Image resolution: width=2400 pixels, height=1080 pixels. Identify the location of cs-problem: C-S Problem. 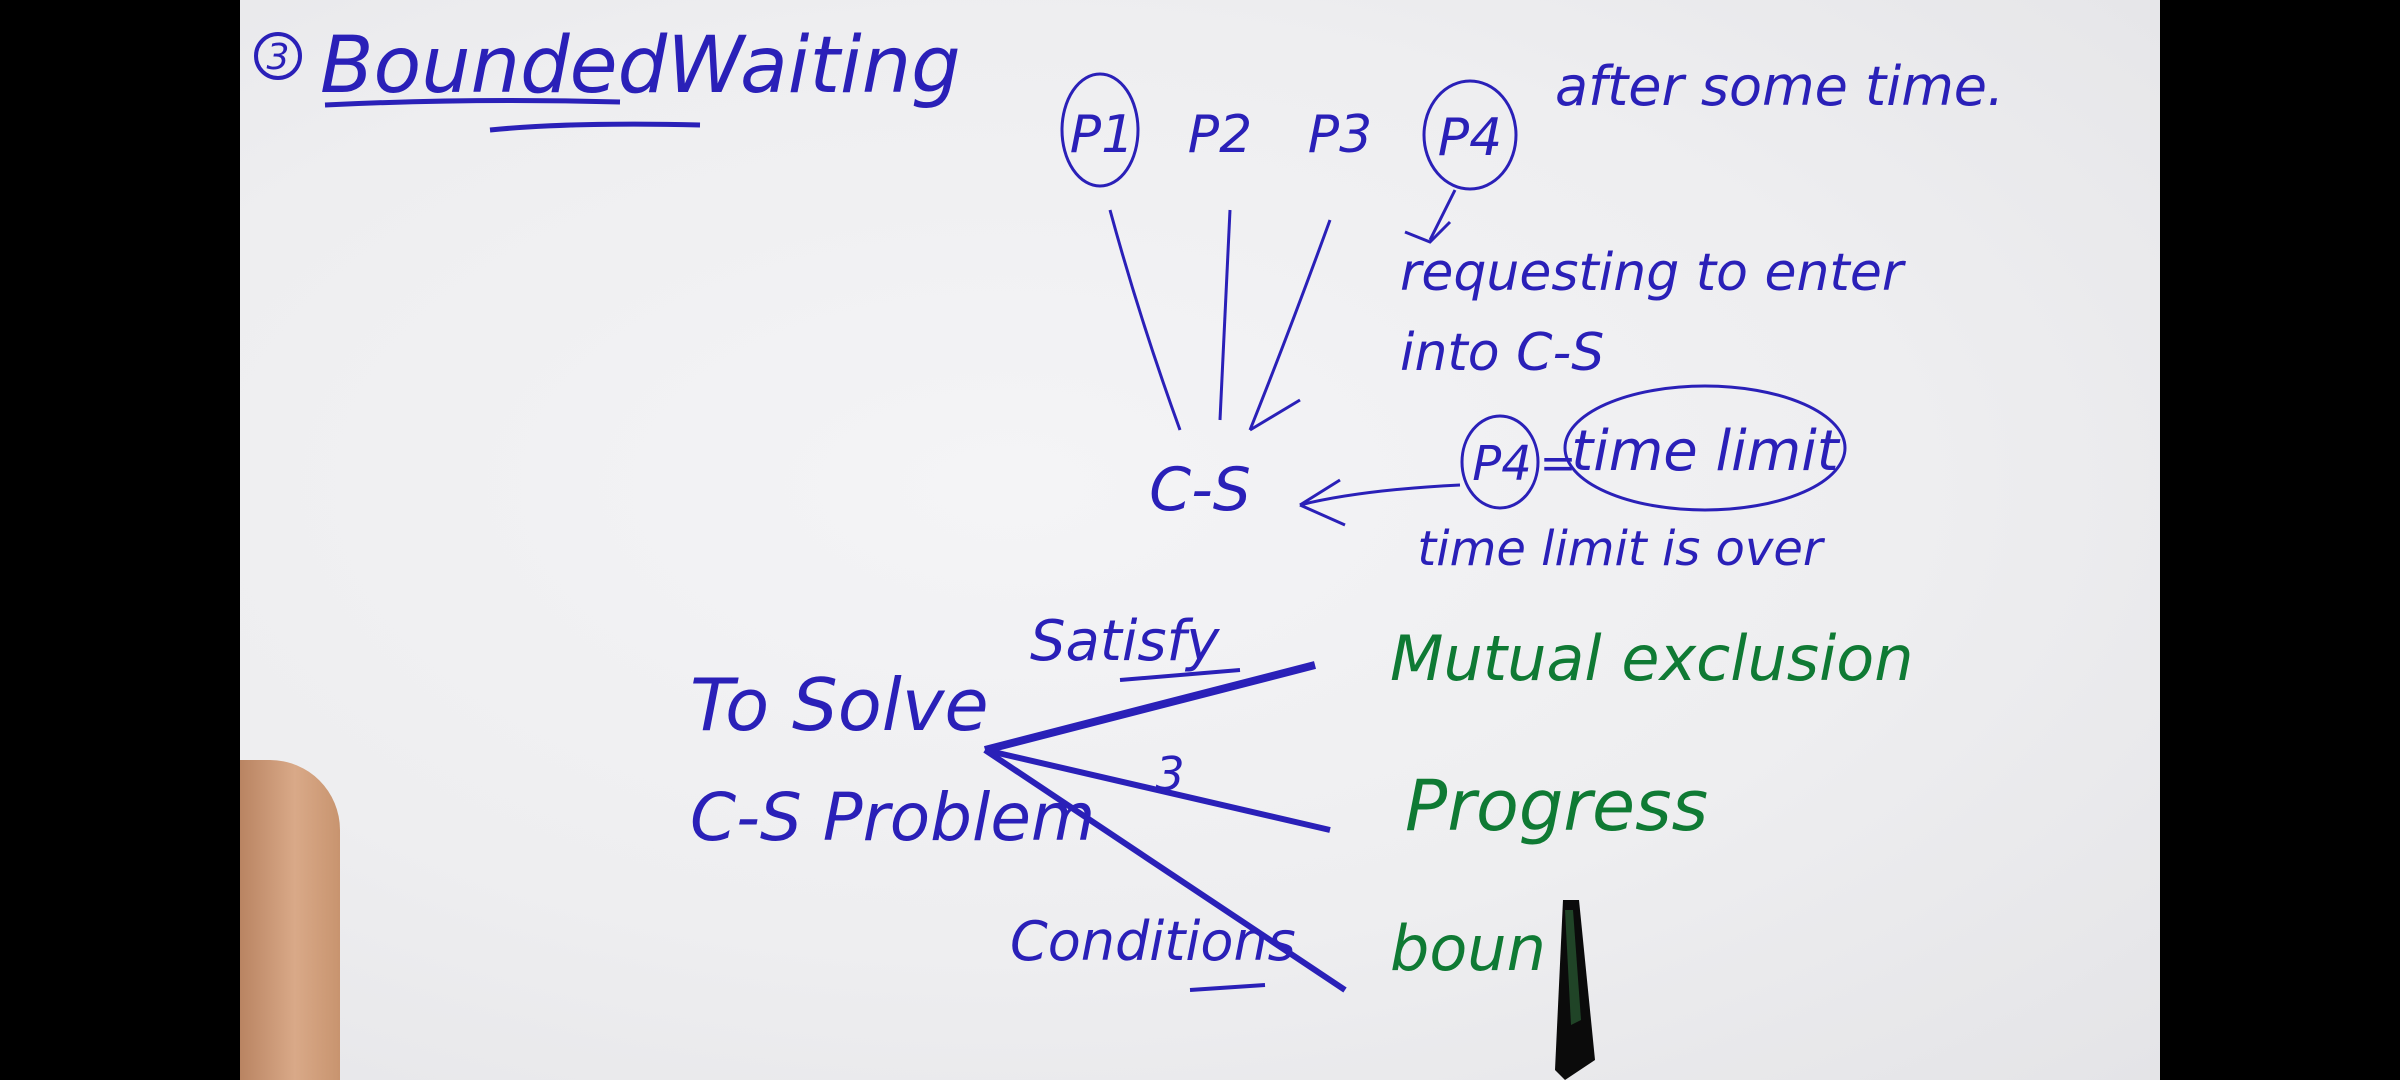
(892, 817).